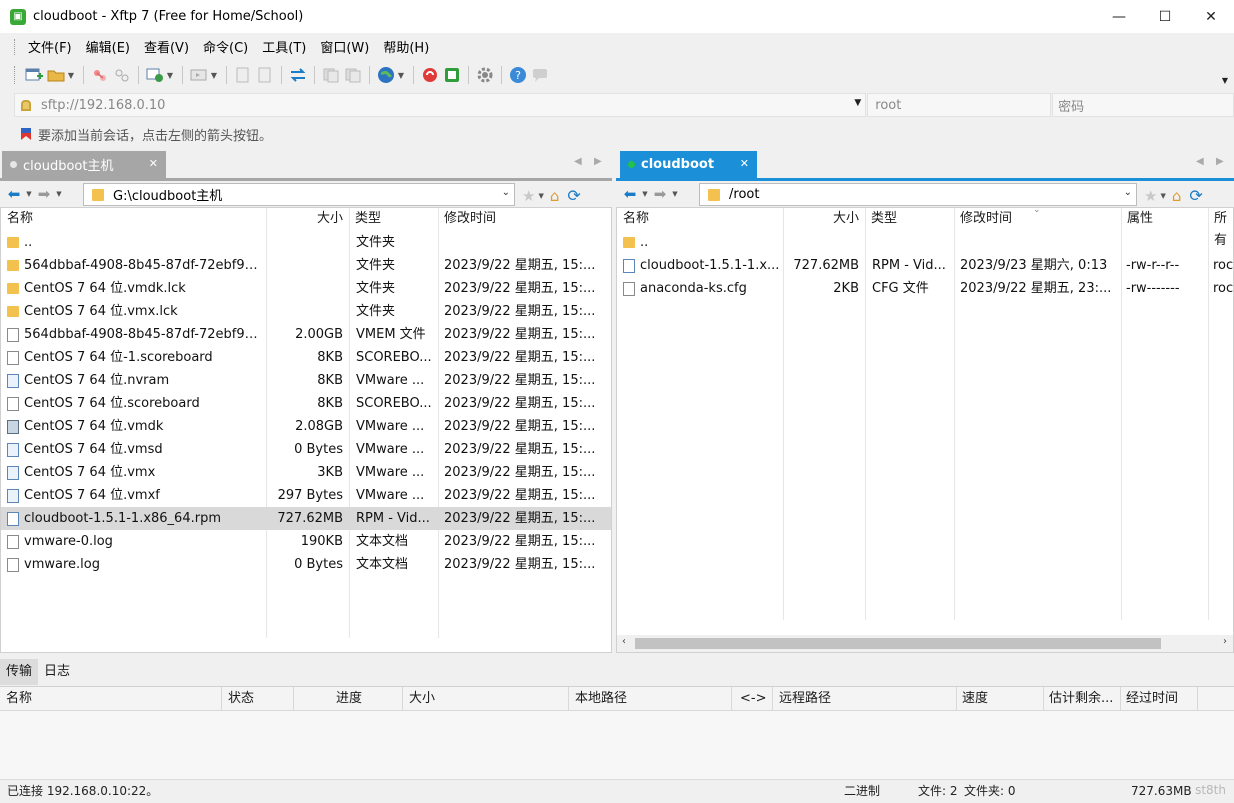  Describe the element at coordinates (26, 134) in the screenshot. I see `bookmark-flag-icon` at that location.